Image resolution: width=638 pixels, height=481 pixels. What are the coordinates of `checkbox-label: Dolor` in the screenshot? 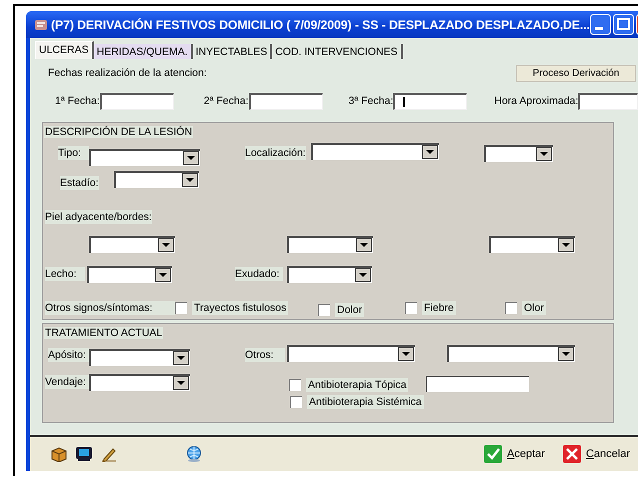 It's located at (349, 310).